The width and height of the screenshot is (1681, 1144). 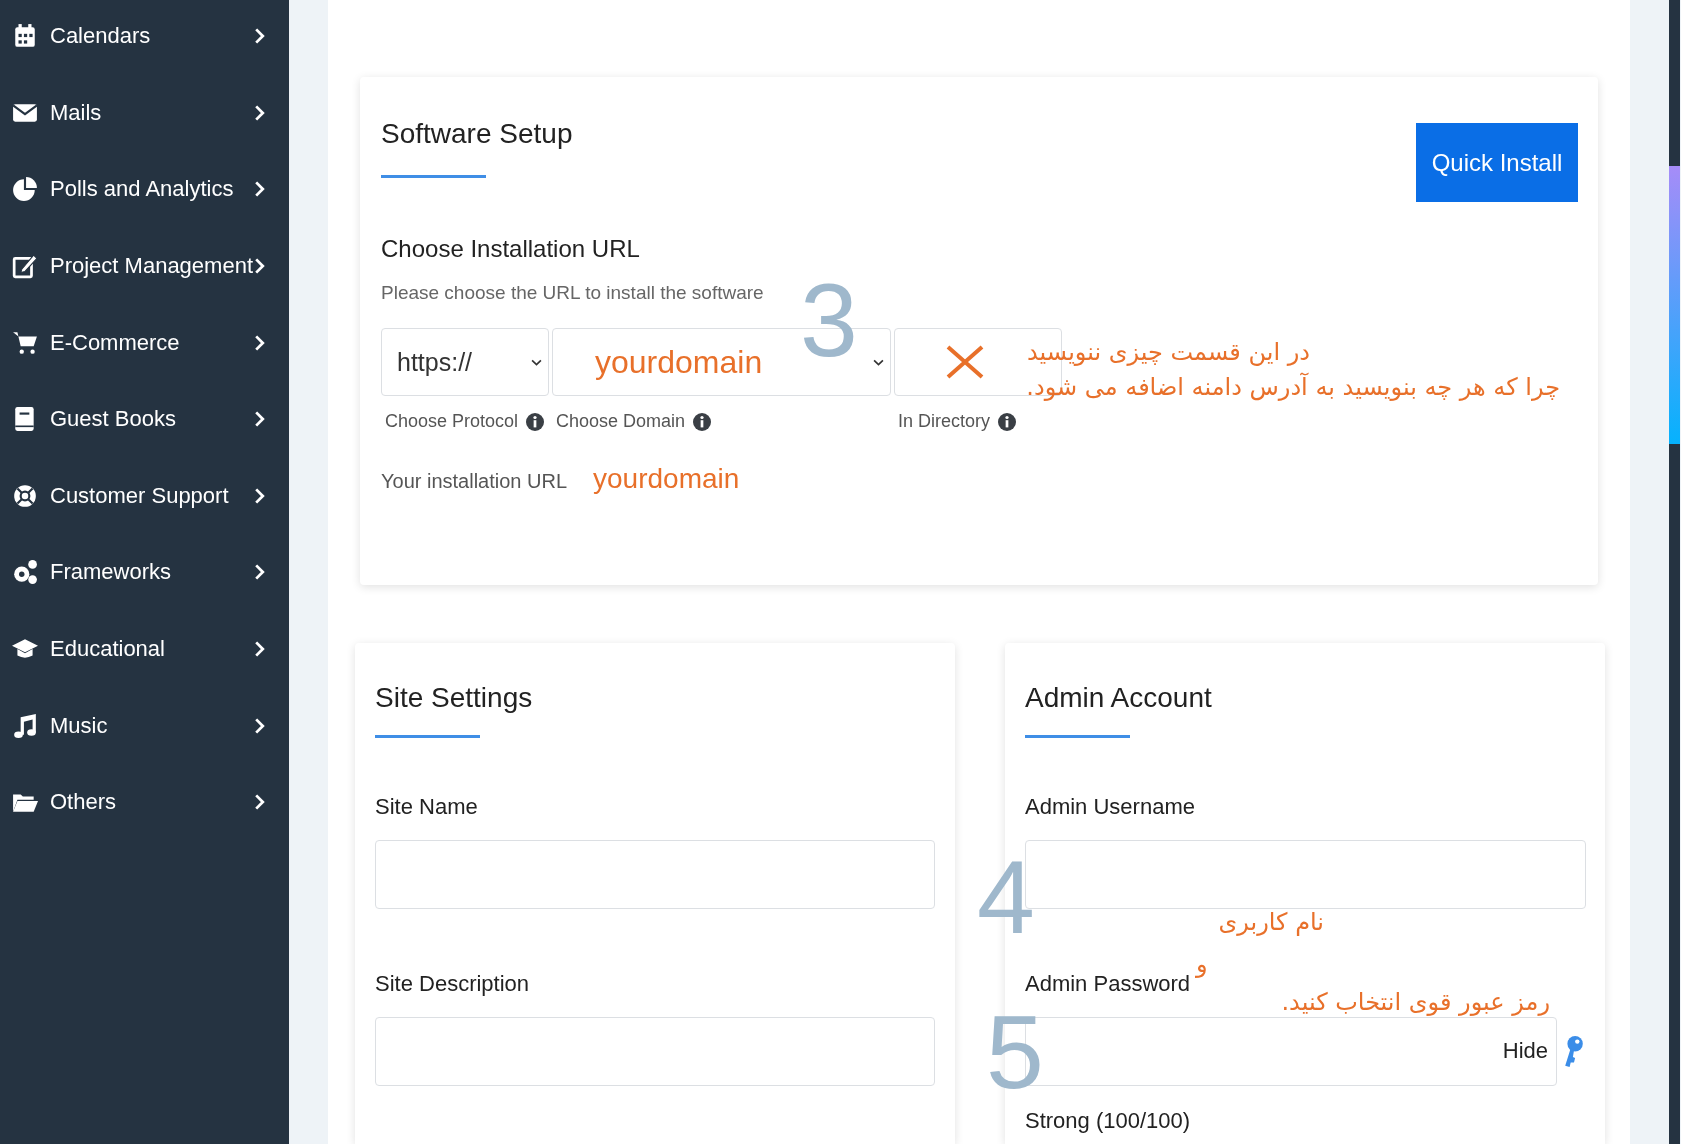 What do you see at coordinates (1108, 983) in the screenshot?
I see `field-label: Admin Password` at bounding box center [1108, 983].